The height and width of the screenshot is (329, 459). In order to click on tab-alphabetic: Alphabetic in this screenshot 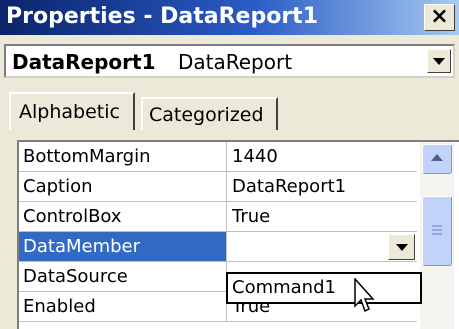, I will do `click(72, 111)`.